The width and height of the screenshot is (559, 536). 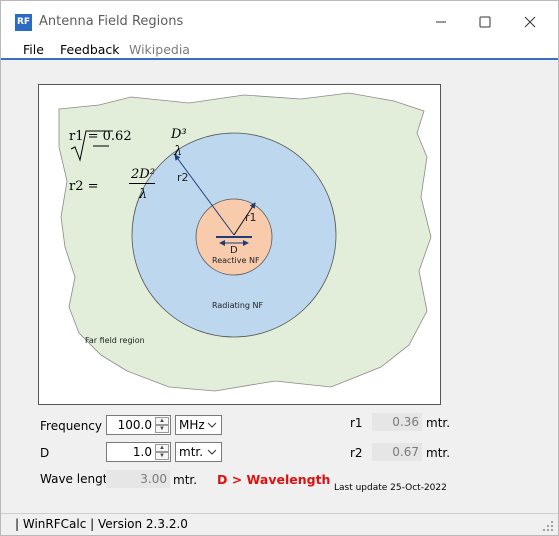 What do you see at coordinates (101, 524) in the screenshot?
I see `status-text: | WinRFCalc | Version 2.3.2.0` at bounding box center [101, 524].